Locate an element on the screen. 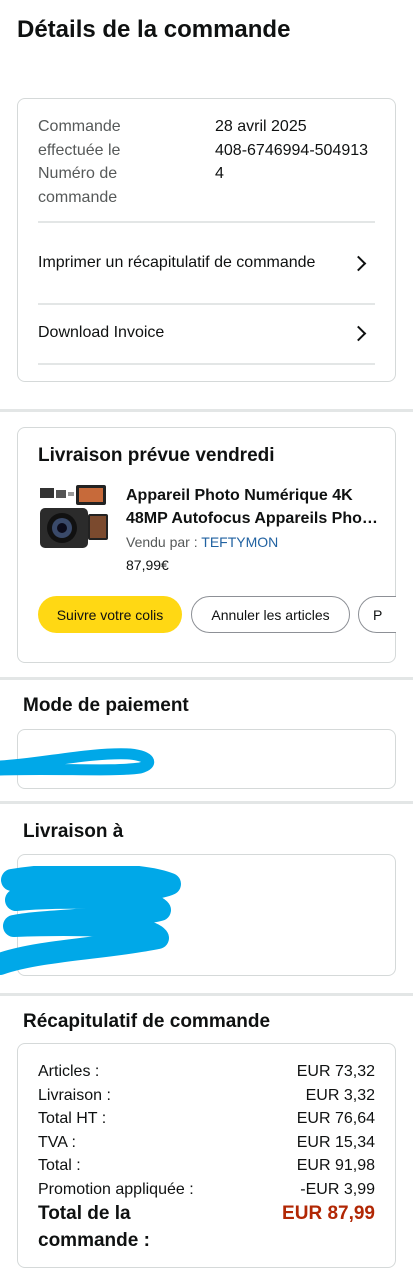 The height and width of the screenshot is (1280, 413). summary-label: Total HT : is located at coordinates (72, 1118).